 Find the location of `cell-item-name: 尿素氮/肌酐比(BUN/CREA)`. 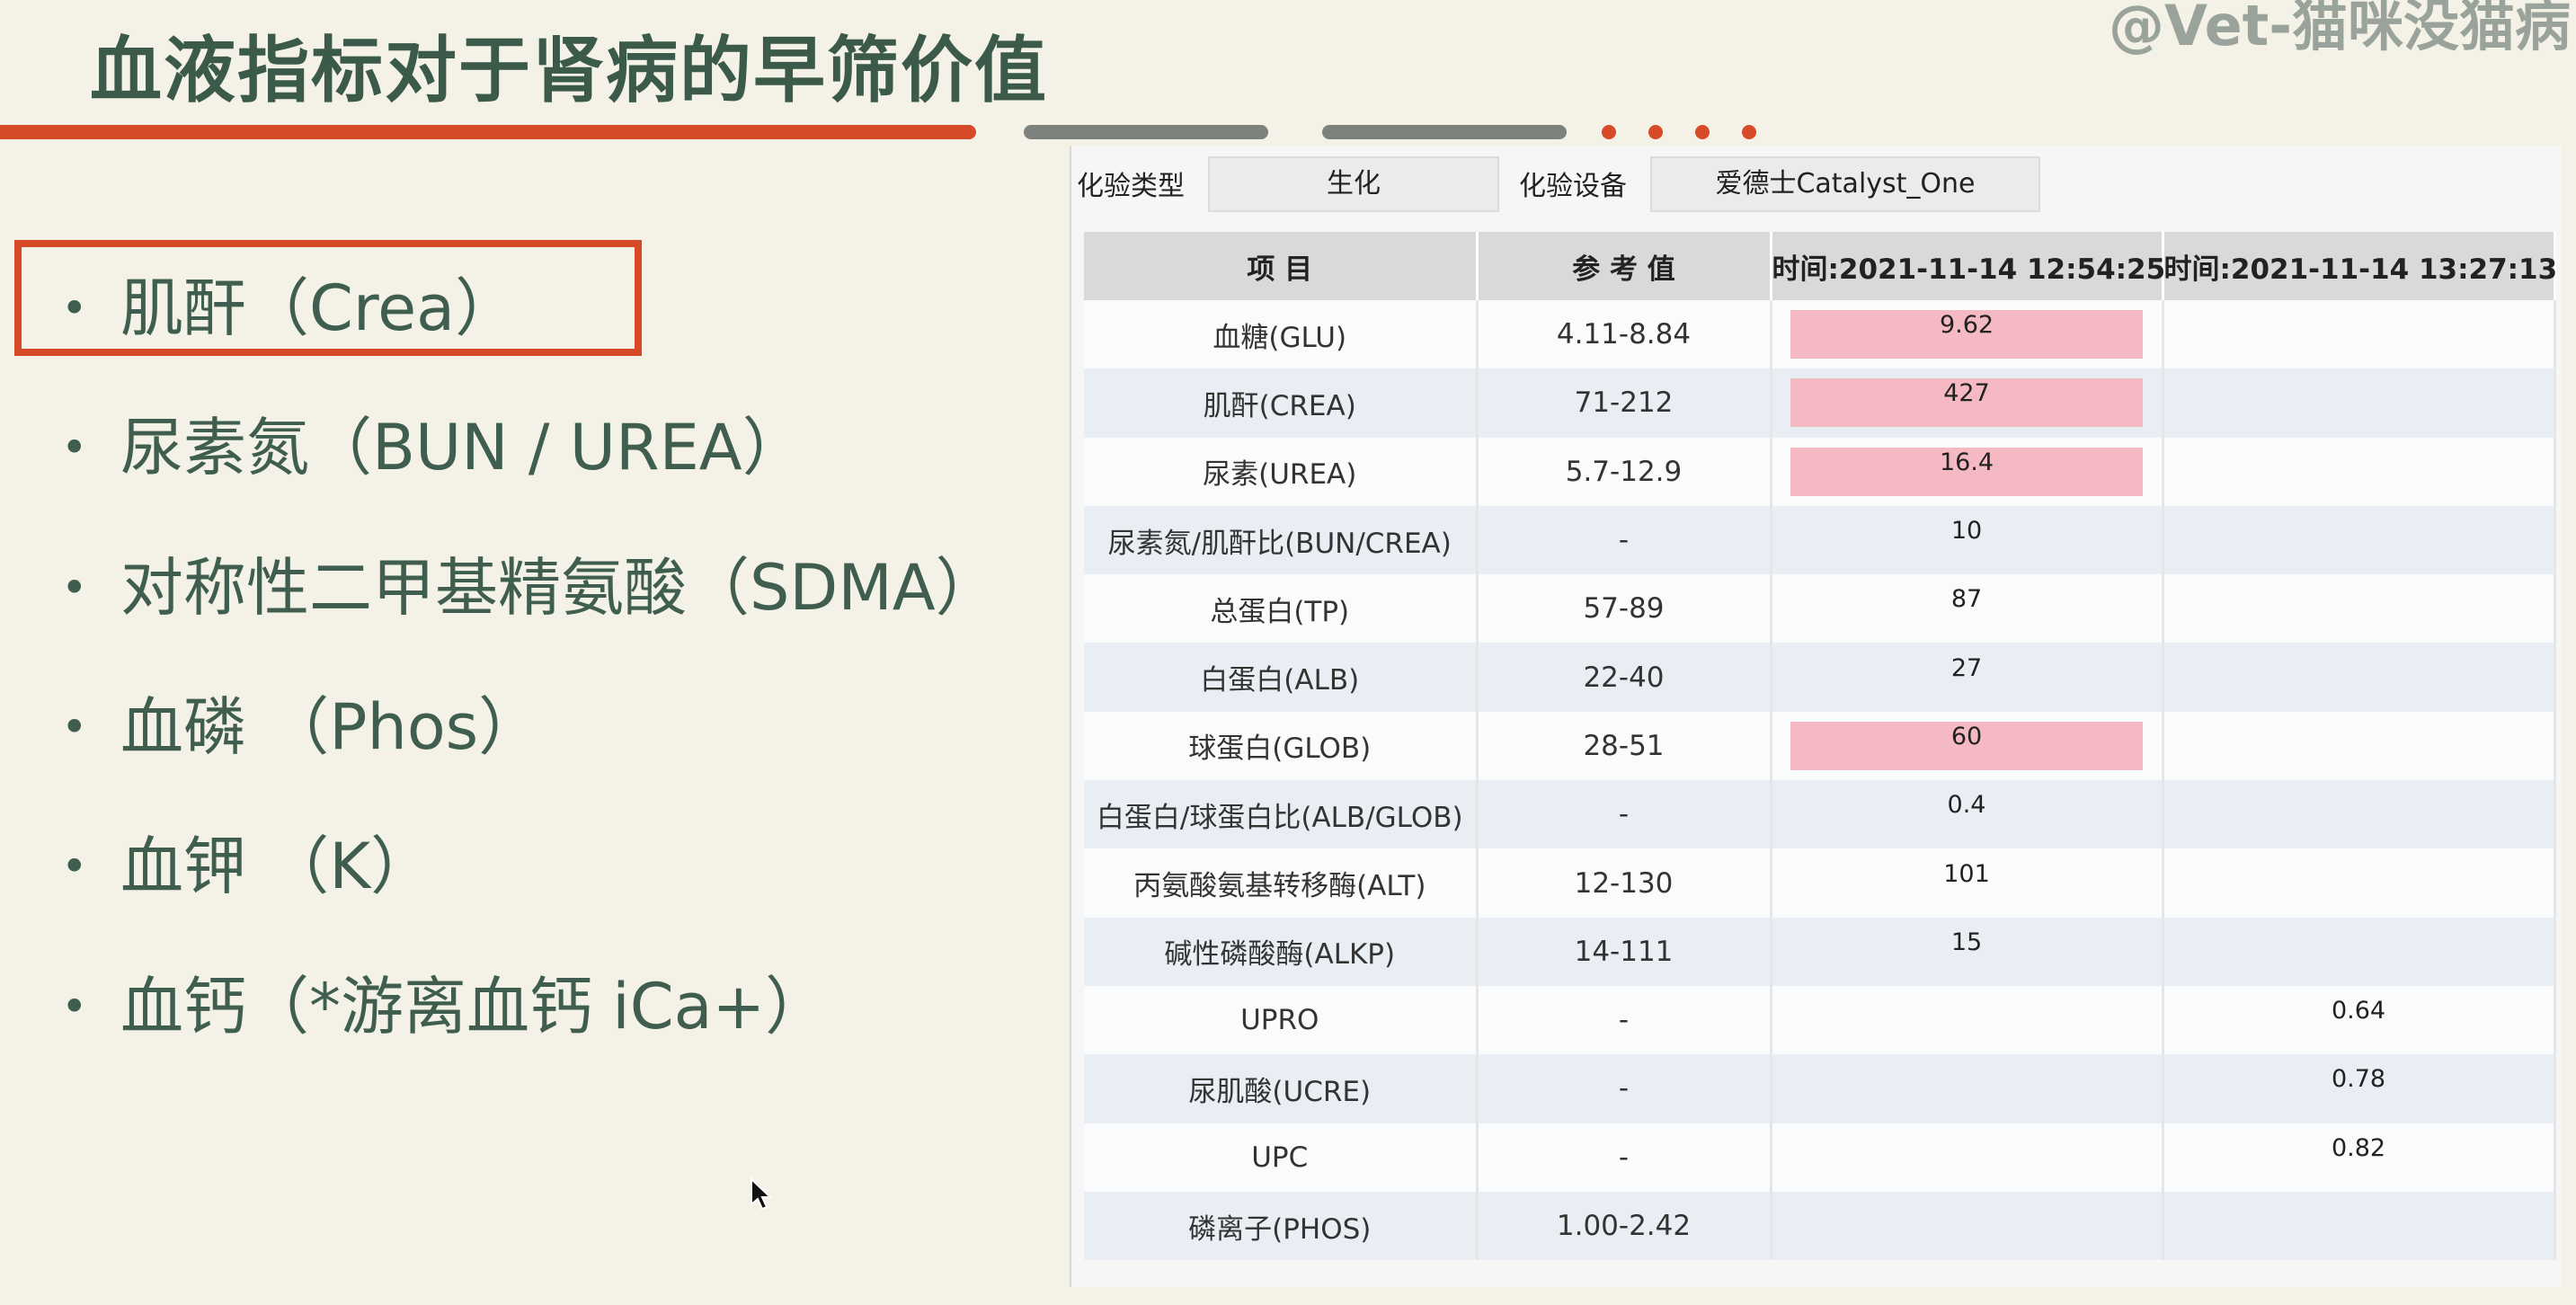

cell-item-name: 尿素氮/肌酐比(BUN/CREA) is located at coordinates (1281, 540).